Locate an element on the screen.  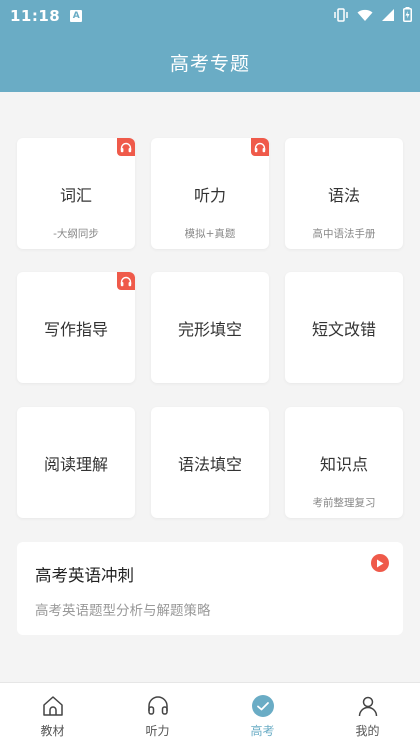
notification-app-icon: A is located at coordinates (76, 16).